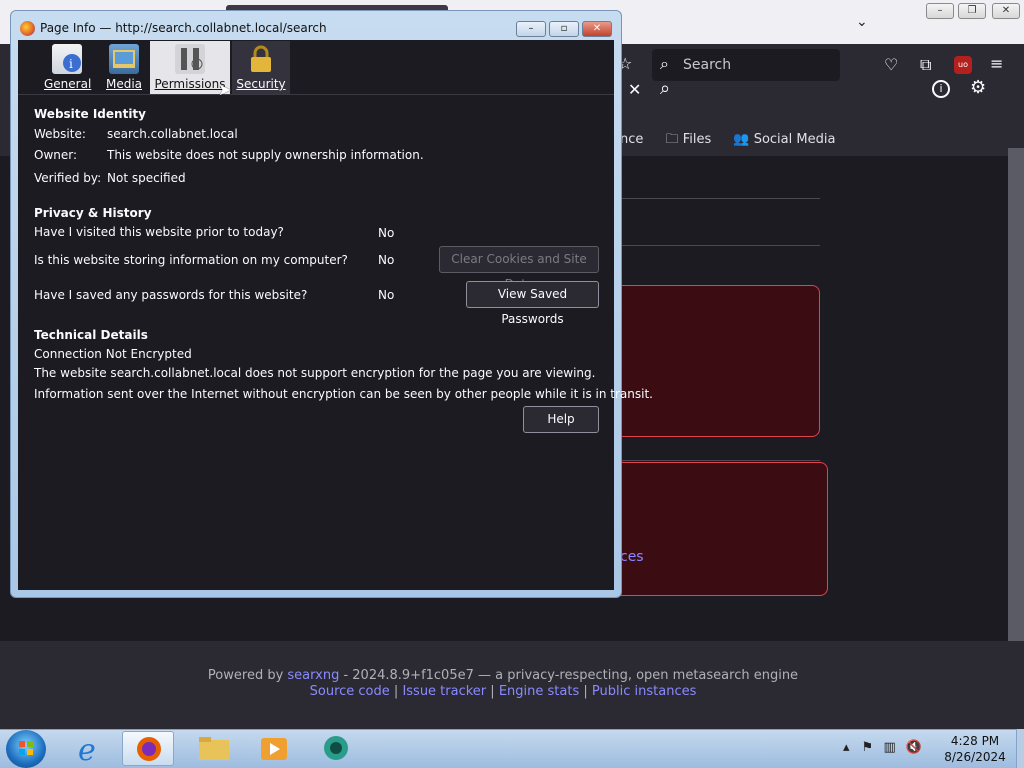 The image size is (1024, 768). Describe the element at coordinates (539, 691) in the screenshot. I see `engine-stats-link: Engine stats` at that location.